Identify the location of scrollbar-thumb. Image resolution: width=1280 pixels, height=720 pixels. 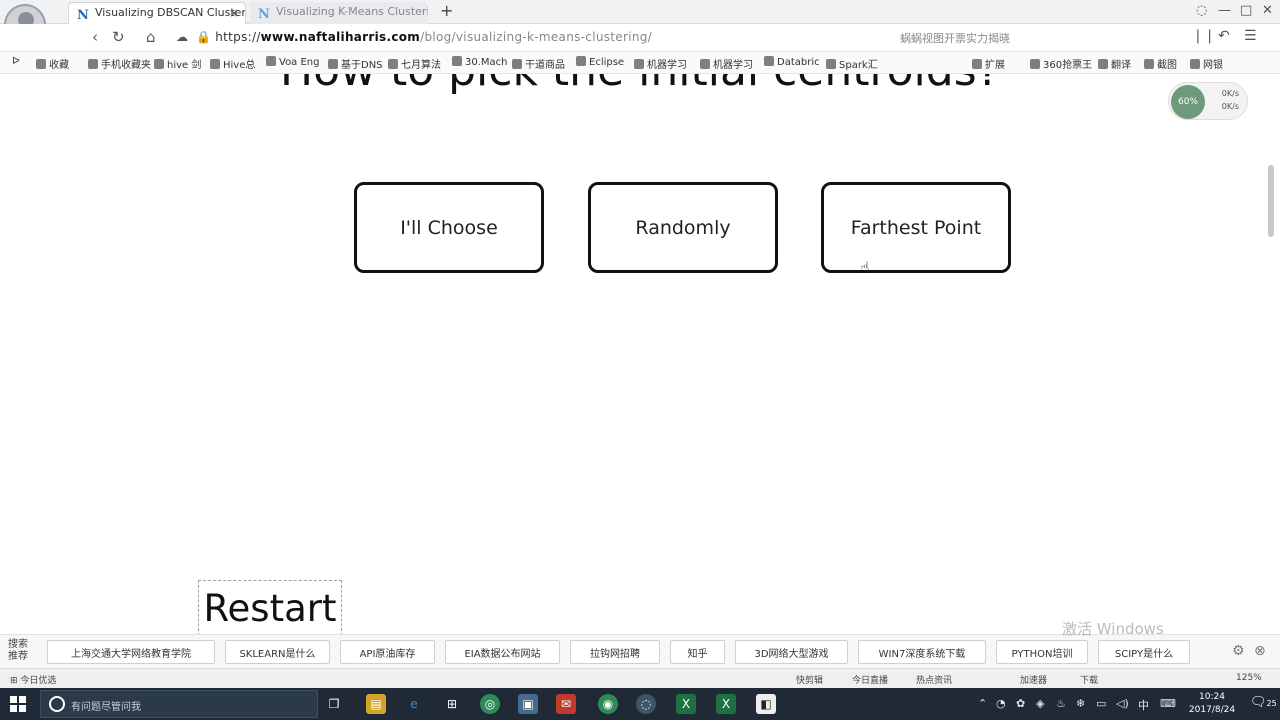
(1271, 201).